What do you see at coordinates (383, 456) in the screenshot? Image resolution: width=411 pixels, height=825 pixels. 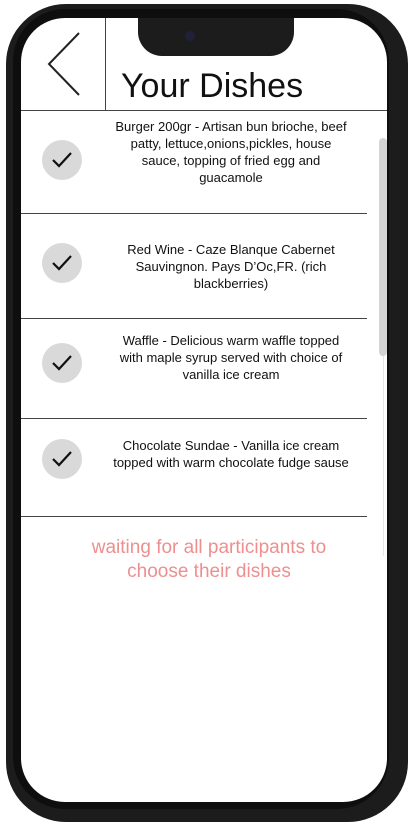 I see `scroll-track` at bounding box center [383, 456].